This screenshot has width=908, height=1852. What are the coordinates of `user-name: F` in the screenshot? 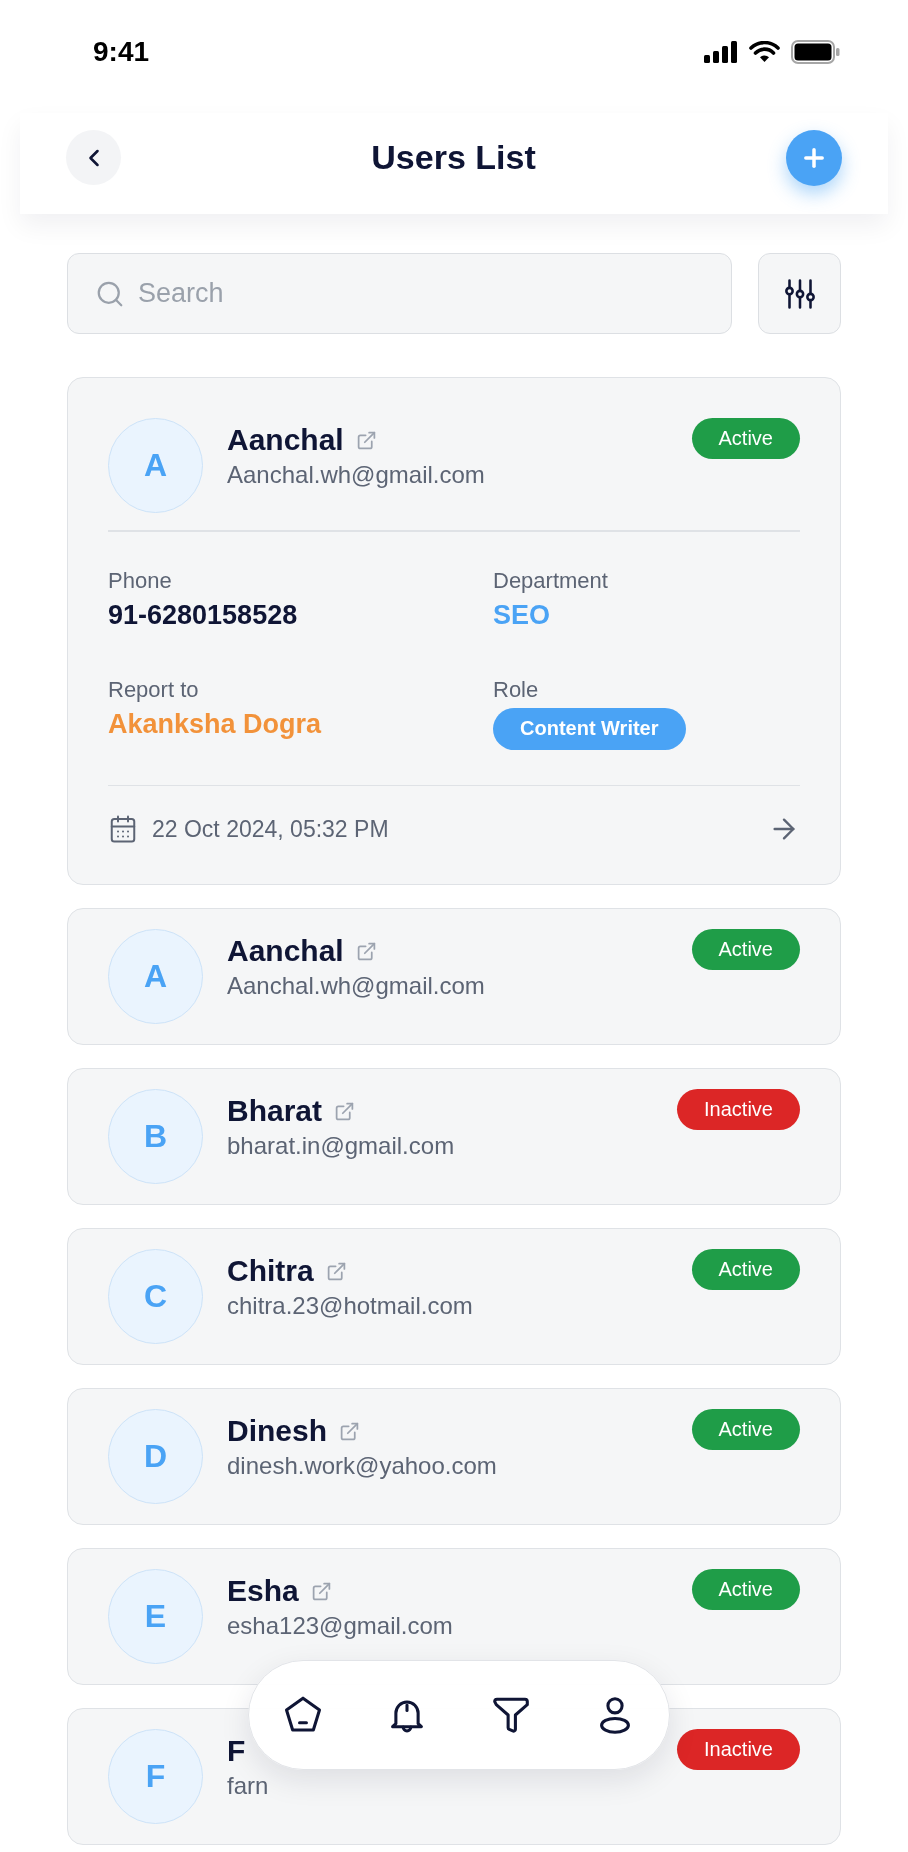 It's located at (236, 1751).